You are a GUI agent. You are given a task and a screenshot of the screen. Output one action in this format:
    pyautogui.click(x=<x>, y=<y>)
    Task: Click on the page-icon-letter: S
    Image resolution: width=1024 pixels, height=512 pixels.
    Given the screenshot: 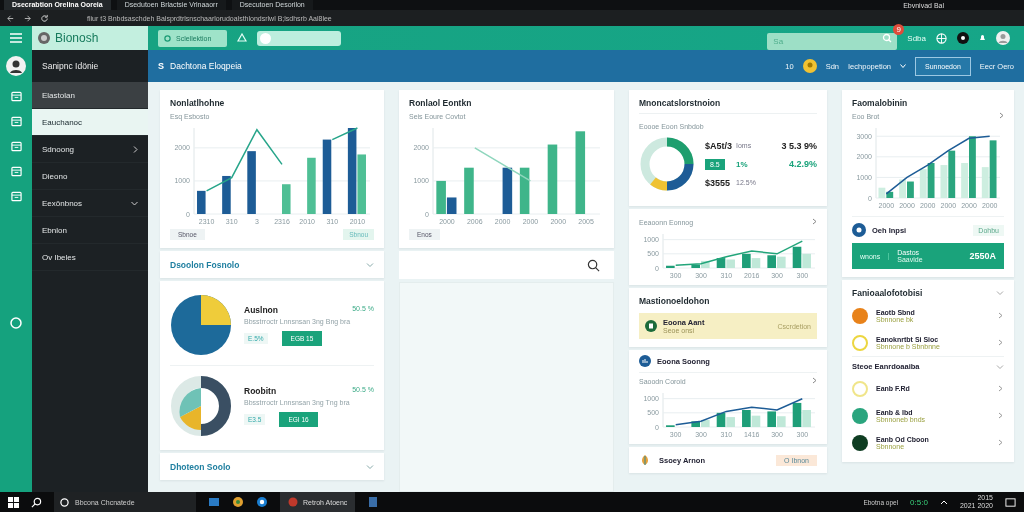 What is the action you would take?
    pyautogui.click(x=161, y=66)
    